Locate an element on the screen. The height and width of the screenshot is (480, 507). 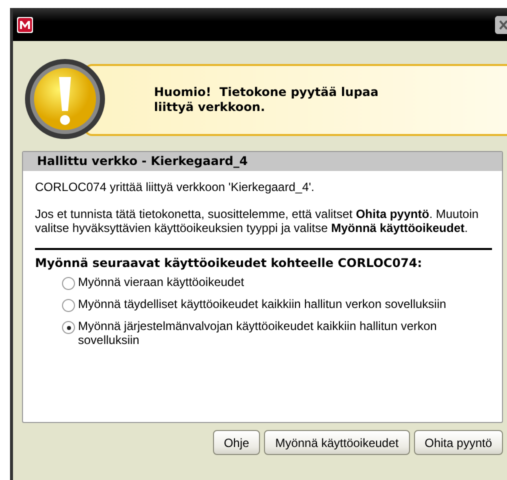
dialog-button: Ohje is located at coordinates (236, 442).